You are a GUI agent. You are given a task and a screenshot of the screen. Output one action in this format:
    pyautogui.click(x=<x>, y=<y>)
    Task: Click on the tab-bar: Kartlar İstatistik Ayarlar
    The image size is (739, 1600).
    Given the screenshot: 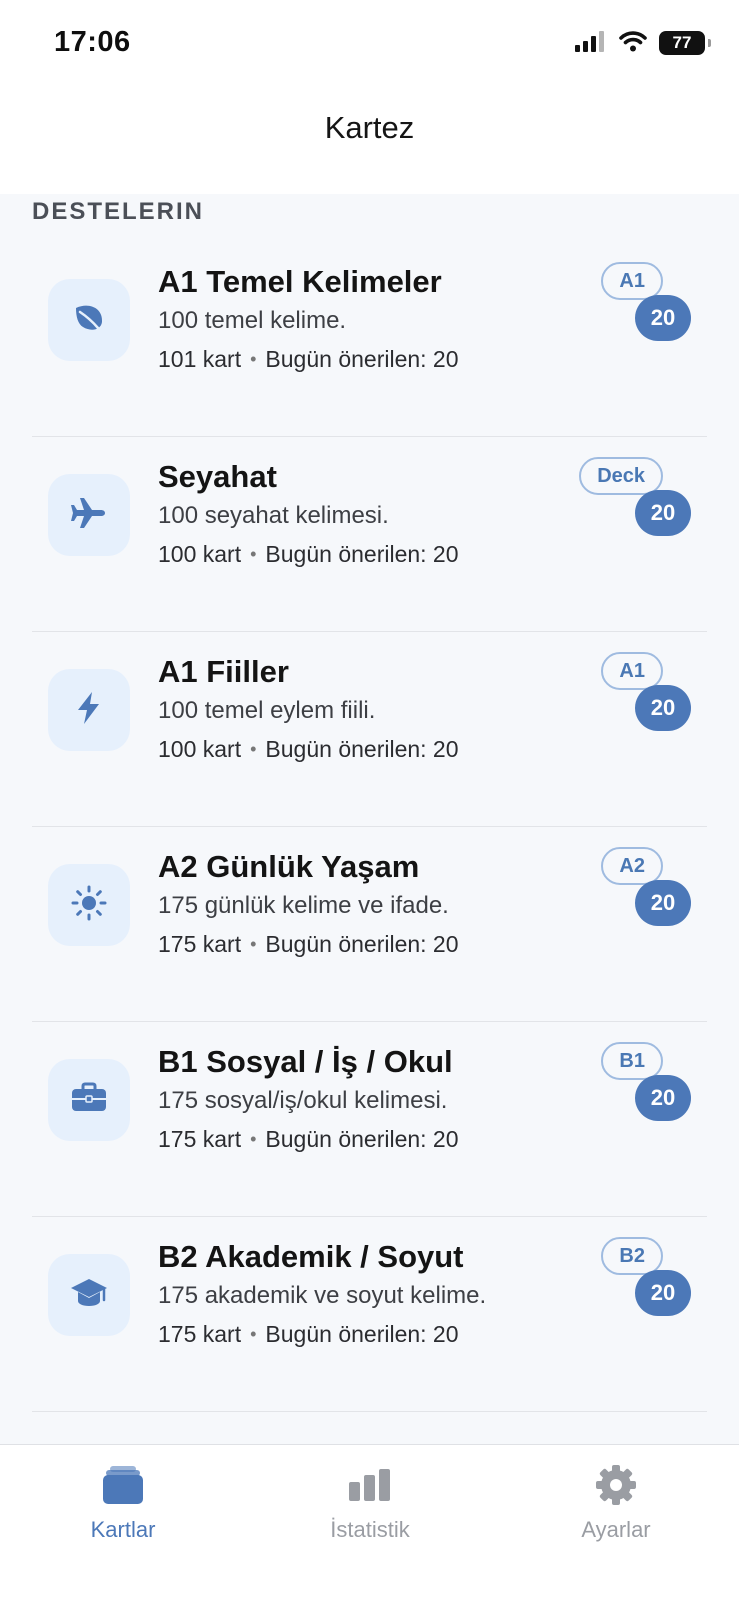 What is the action you would take?
    pyautogui.click(x=369, y=1522)
    